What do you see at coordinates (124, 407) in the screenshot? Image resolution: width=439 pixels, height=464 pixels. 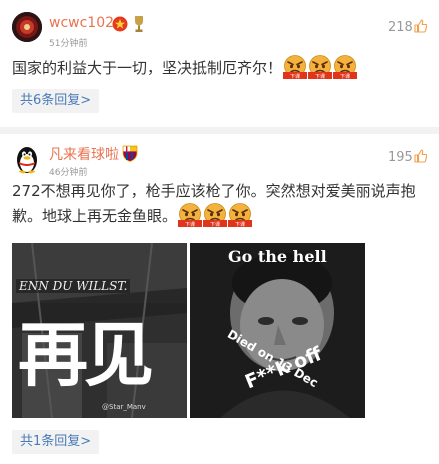 I see `image-watermark: @Star_Manv` at bounding box center [124, 407].